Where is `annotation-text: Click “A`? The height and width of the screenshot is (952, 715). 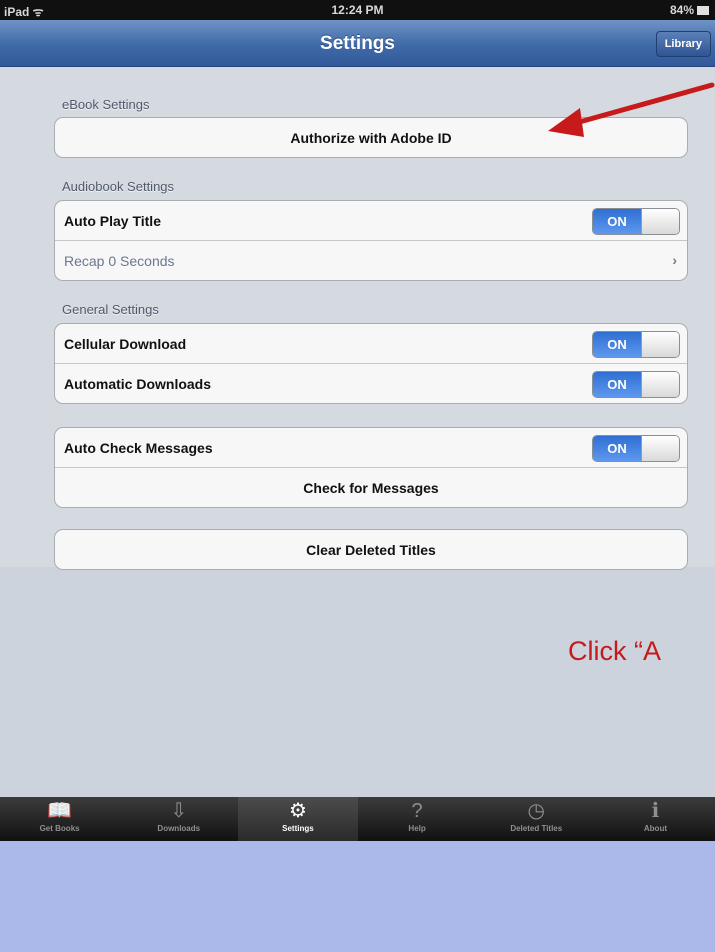 annotation-text: Click “A is located at coordinates (614, 651).